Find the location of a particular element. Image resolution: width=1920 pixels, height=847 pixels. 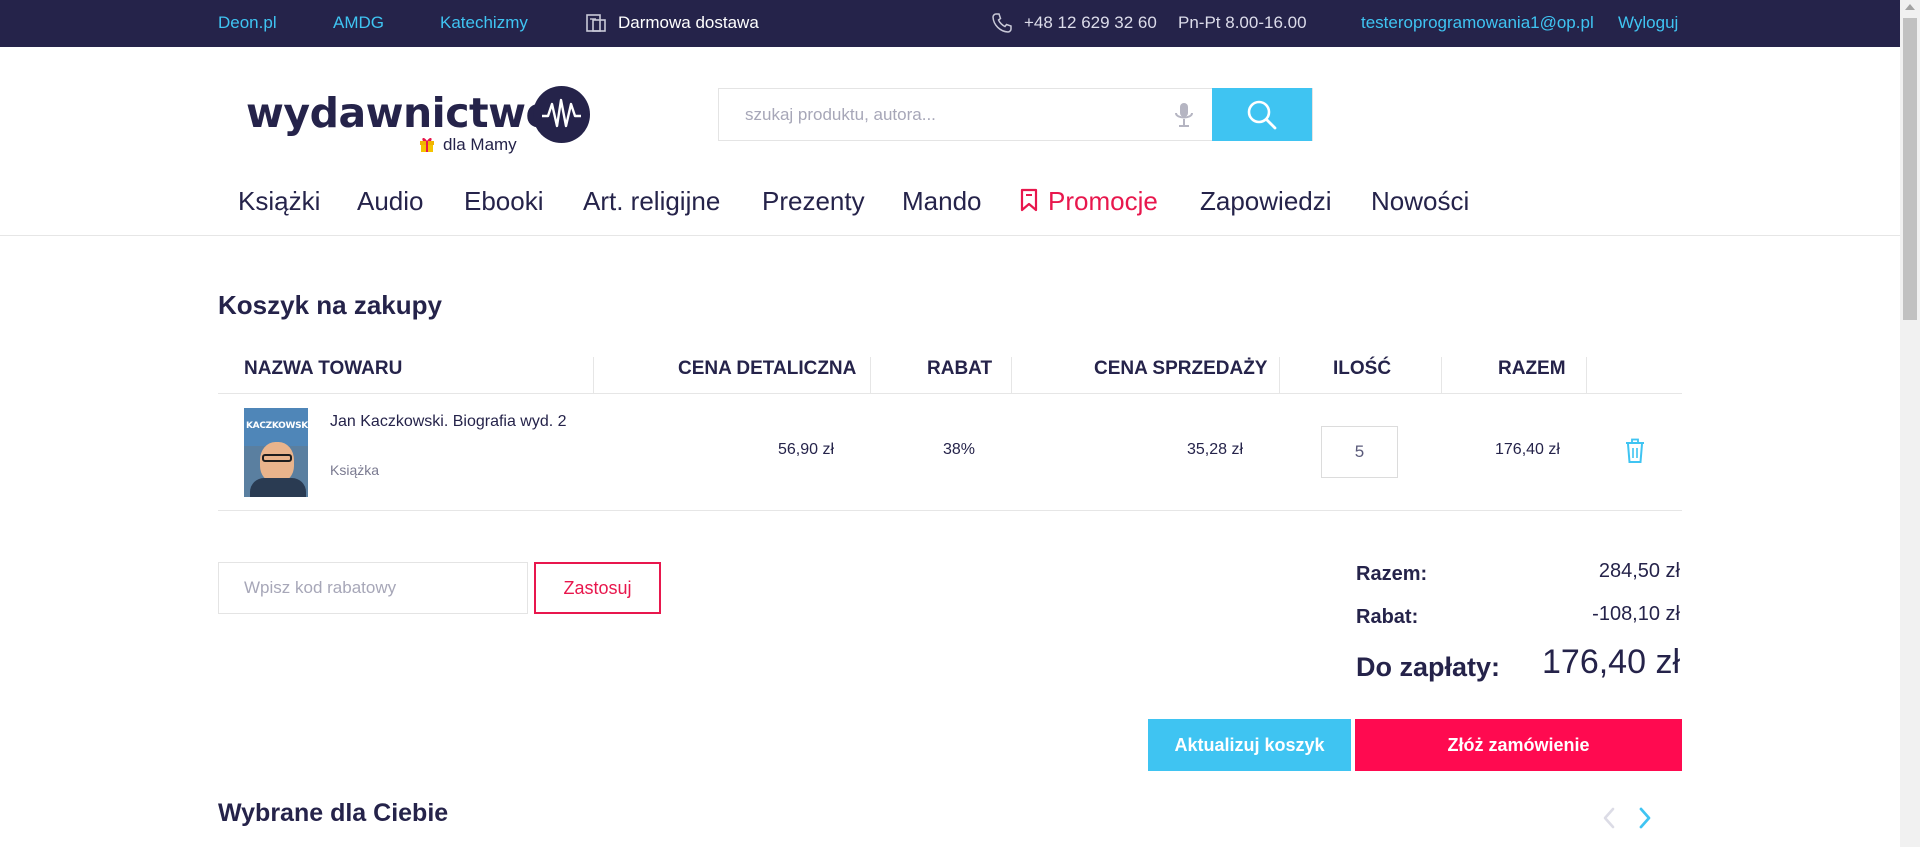

retail-price: 56,90 zł is located at coordinates (806, 449).